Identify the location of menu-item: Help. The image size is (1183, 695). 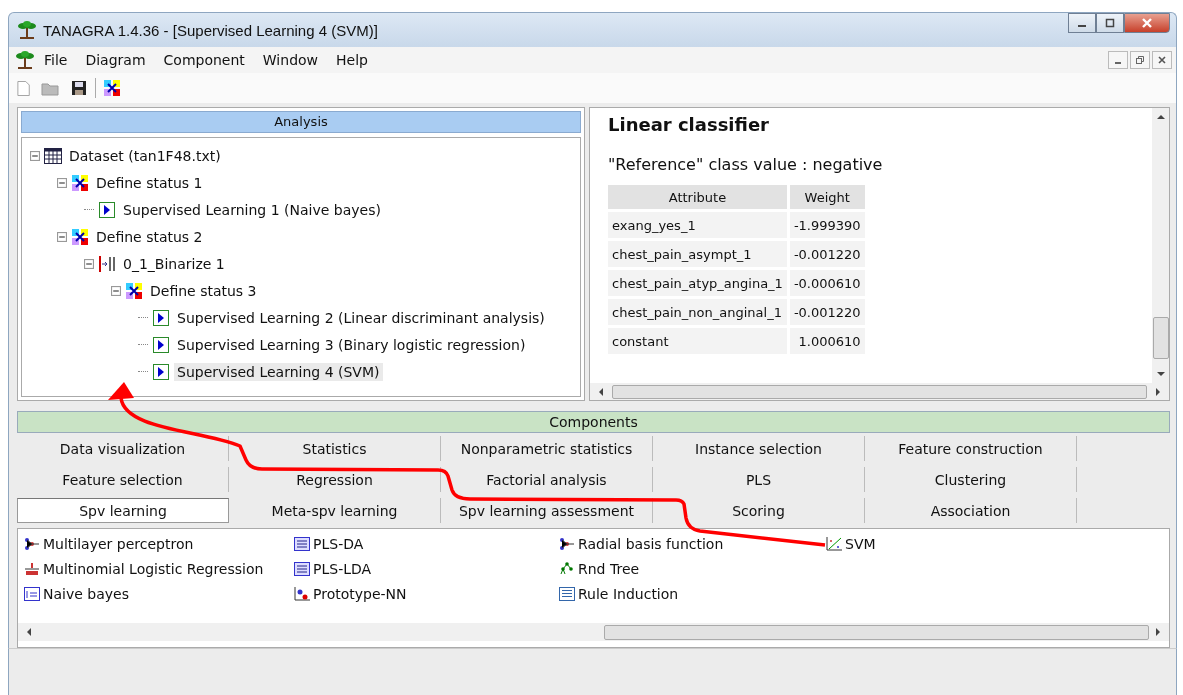
(352, 60).